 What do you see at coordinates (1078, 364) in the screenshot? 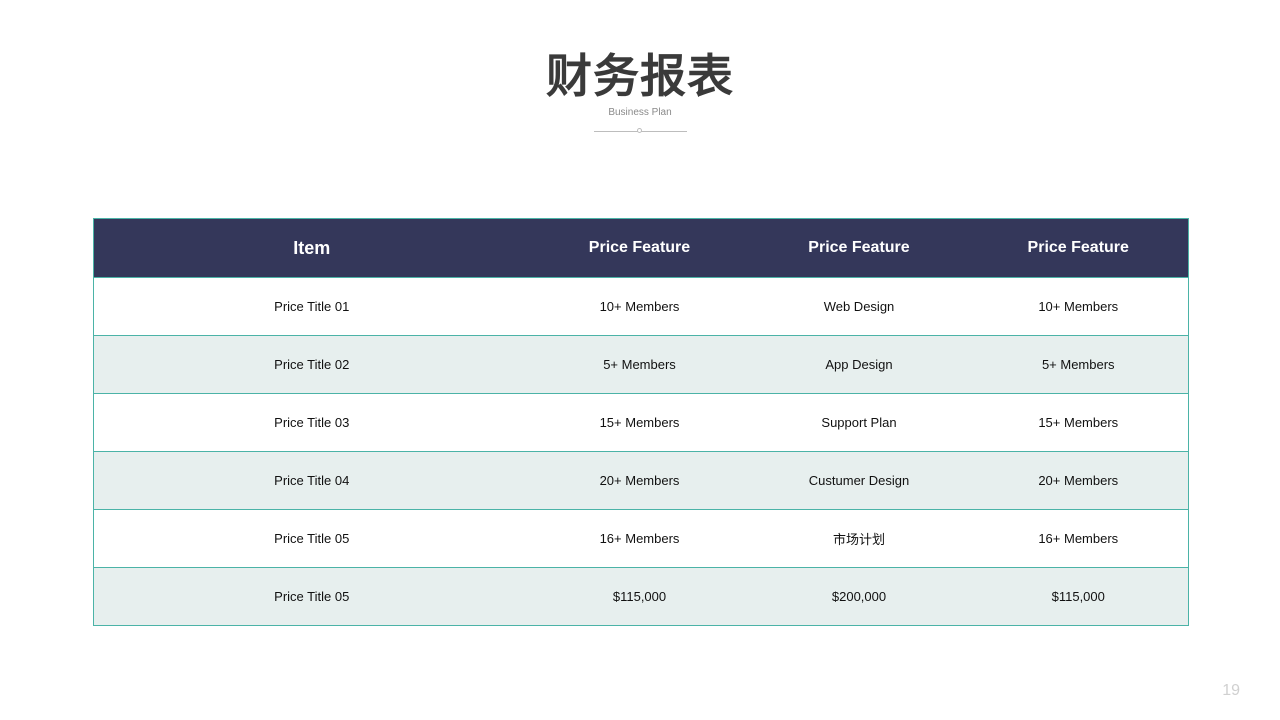
I see `cell-feature-3: 5+ Members` at bounding box center [1078, 364].